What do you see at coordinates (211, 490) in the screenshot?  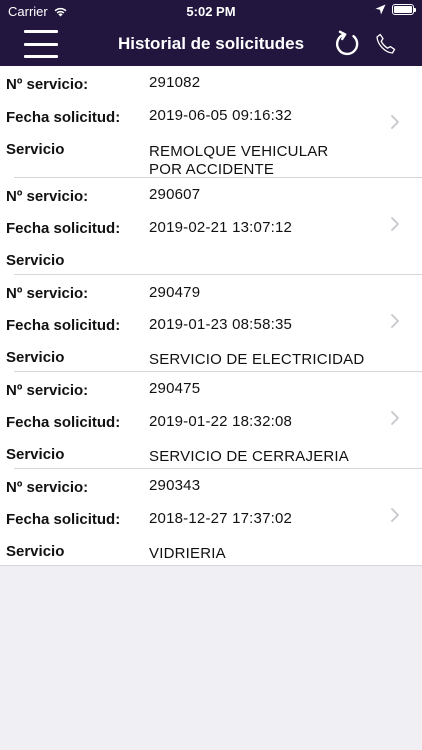 I see `service-number-row: Nº servicio: 290343` at bounding box center [211, 490].